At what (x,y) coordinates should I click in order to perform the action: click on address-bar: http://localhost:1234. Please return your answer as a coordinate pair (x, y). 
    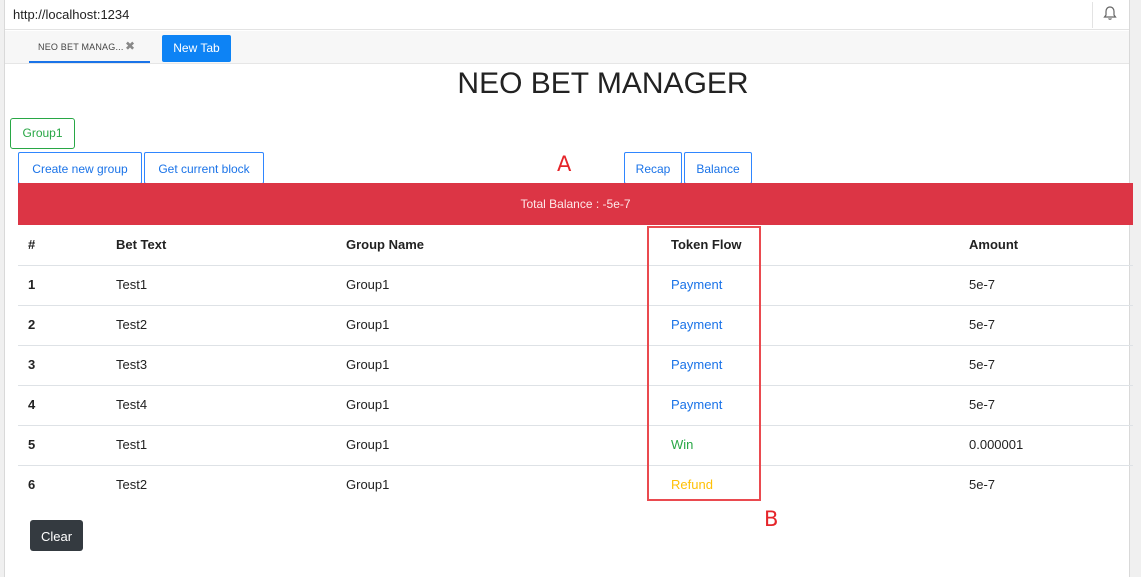
    Looking at the image, I should click on (567, 15).